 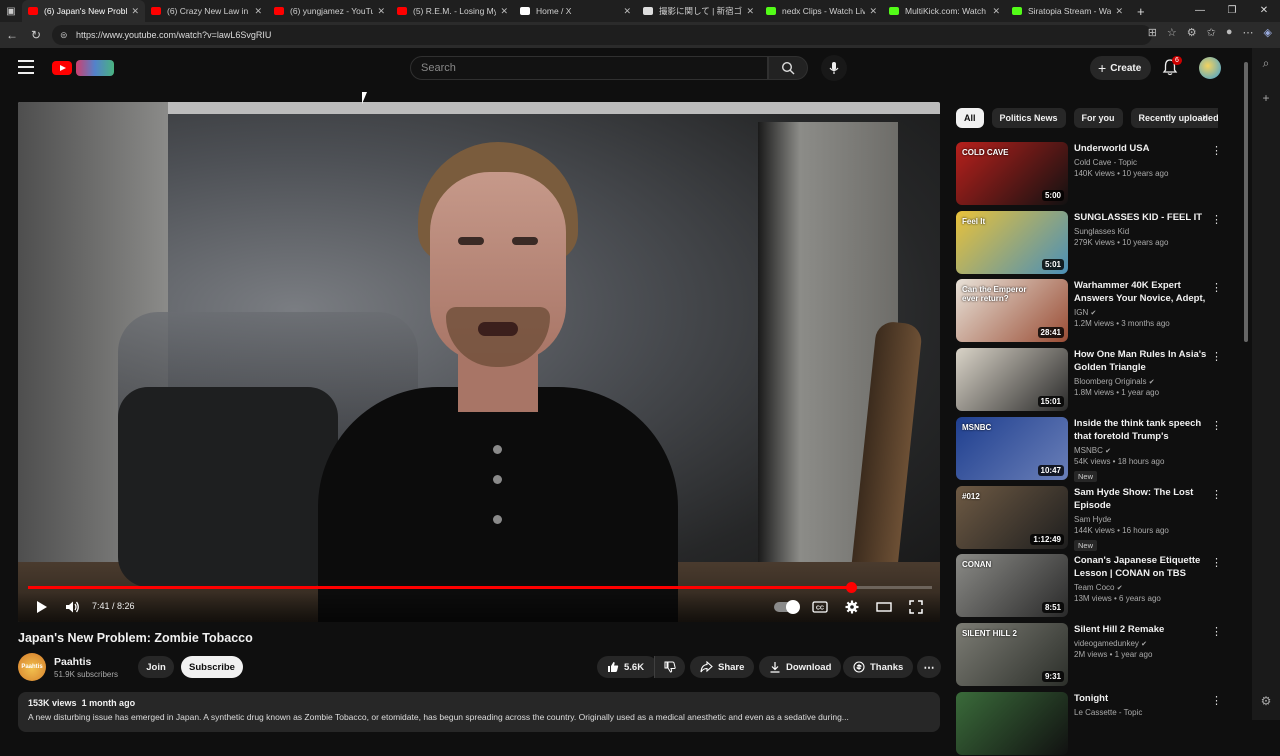 I want to click on video-title-link: Underworld USA, so click(x=1143, y=148).